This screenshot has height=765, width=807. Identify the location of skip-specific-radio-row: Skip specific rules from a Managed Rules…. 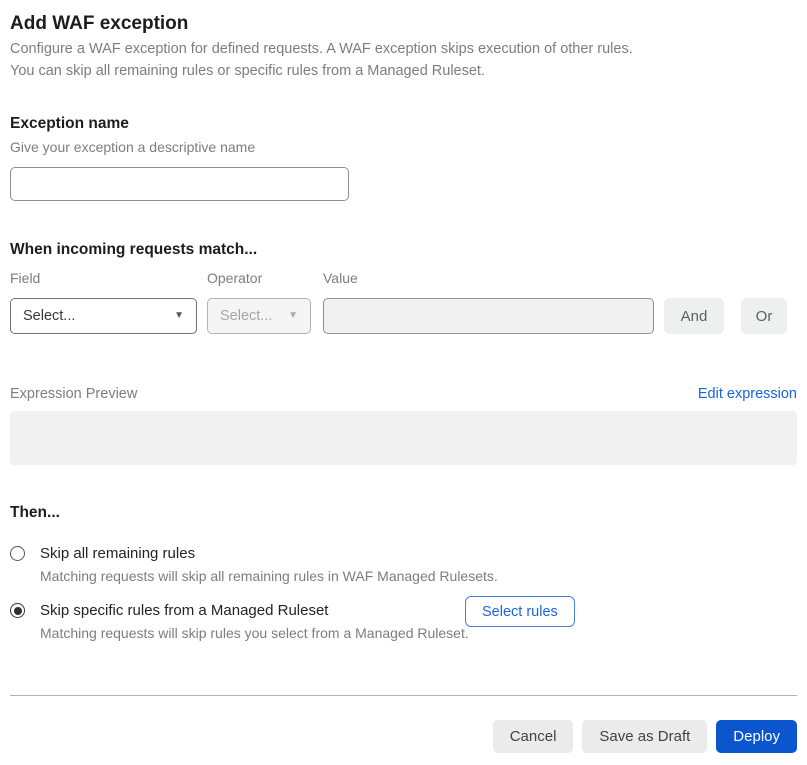
(403, 610).